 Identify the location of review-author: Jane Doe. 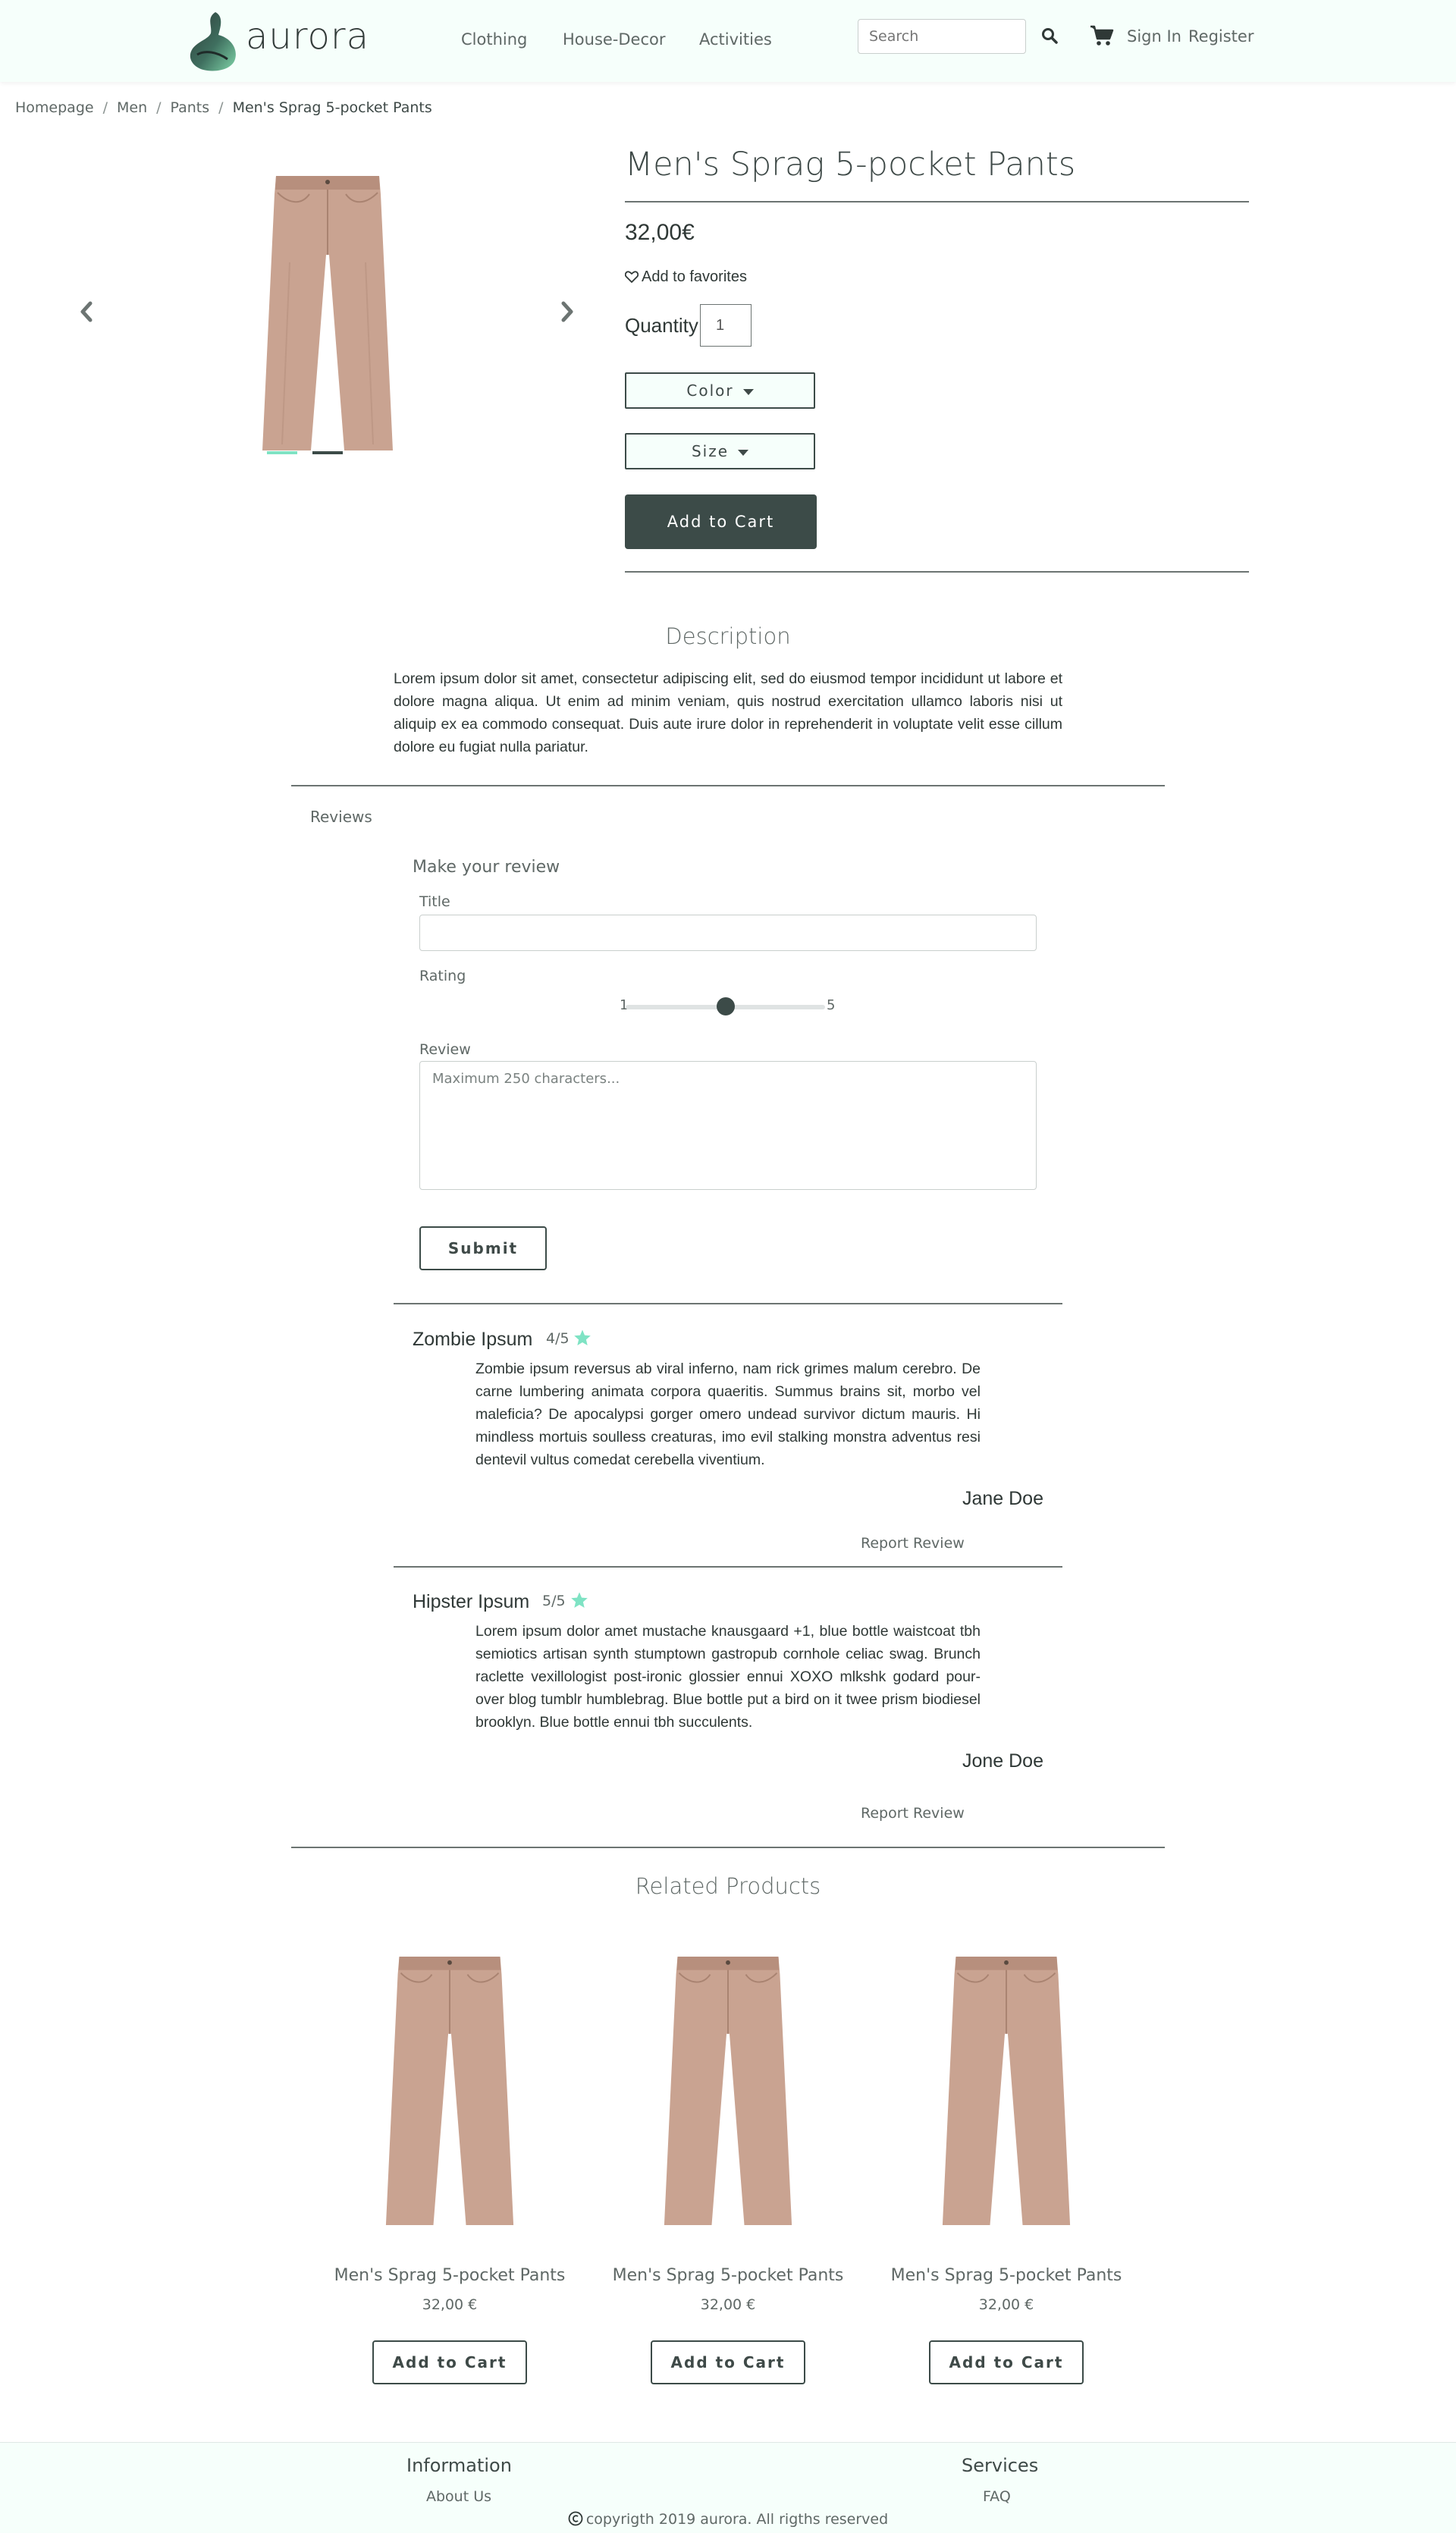
(1002, 1498).